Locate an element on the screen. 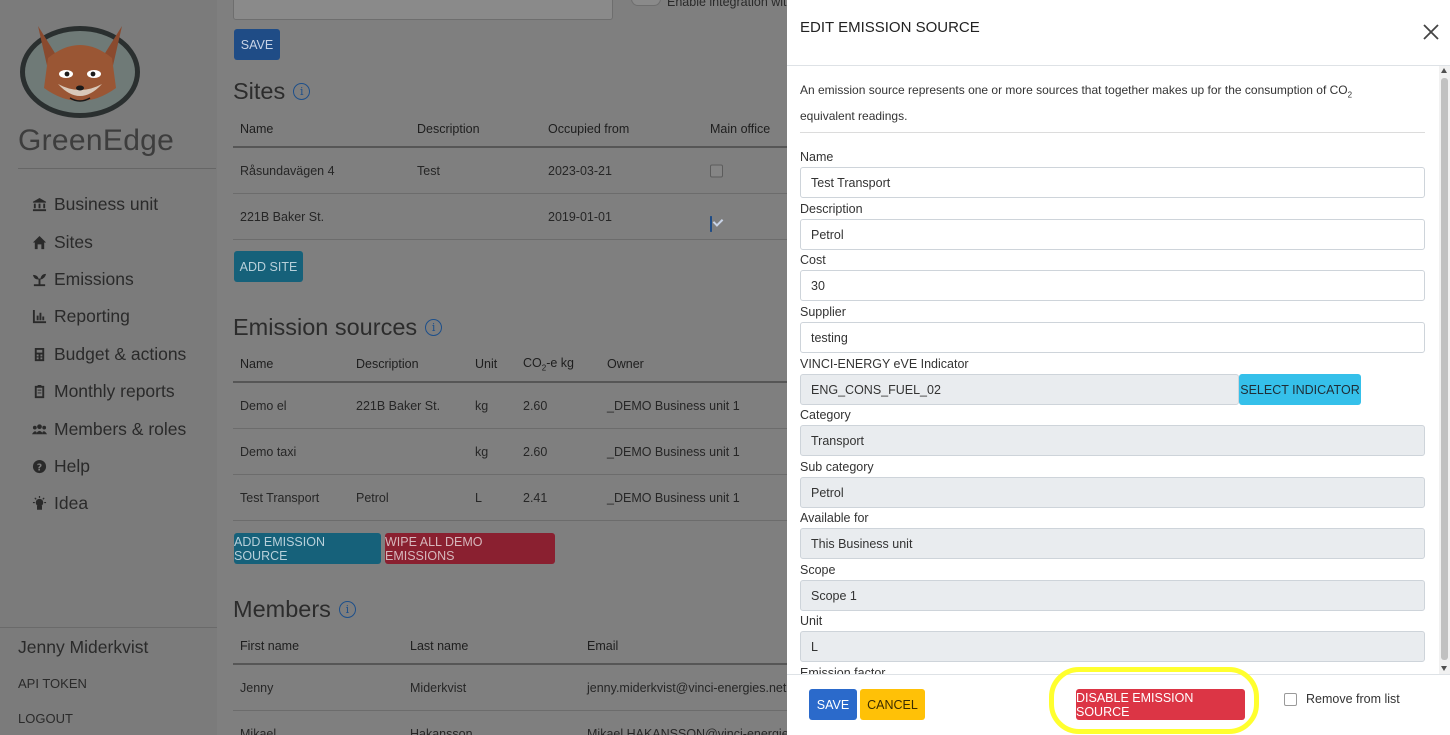 This screenshot has width=1450, height=735. sidebar-item-label: Sites is located at coordinates (73, 241).